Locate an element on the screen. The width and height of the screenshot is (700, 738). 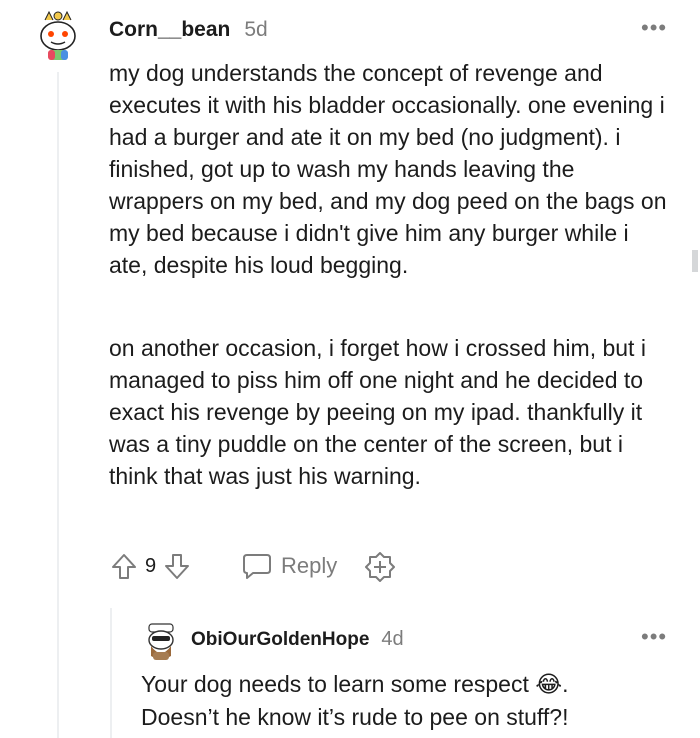
downvote-button is located at coordinates (177, 566).